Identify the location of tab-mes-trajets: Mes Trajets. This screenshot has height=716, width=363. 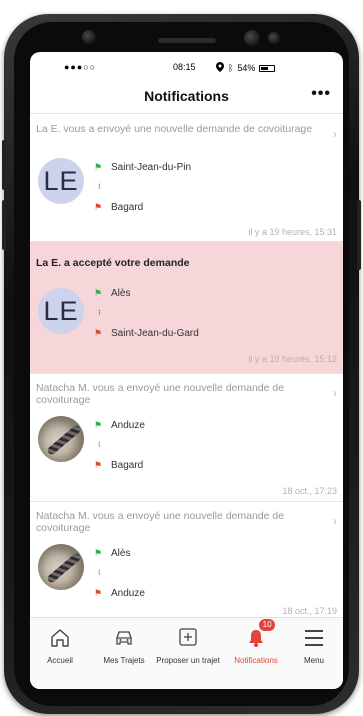
(124, 648).